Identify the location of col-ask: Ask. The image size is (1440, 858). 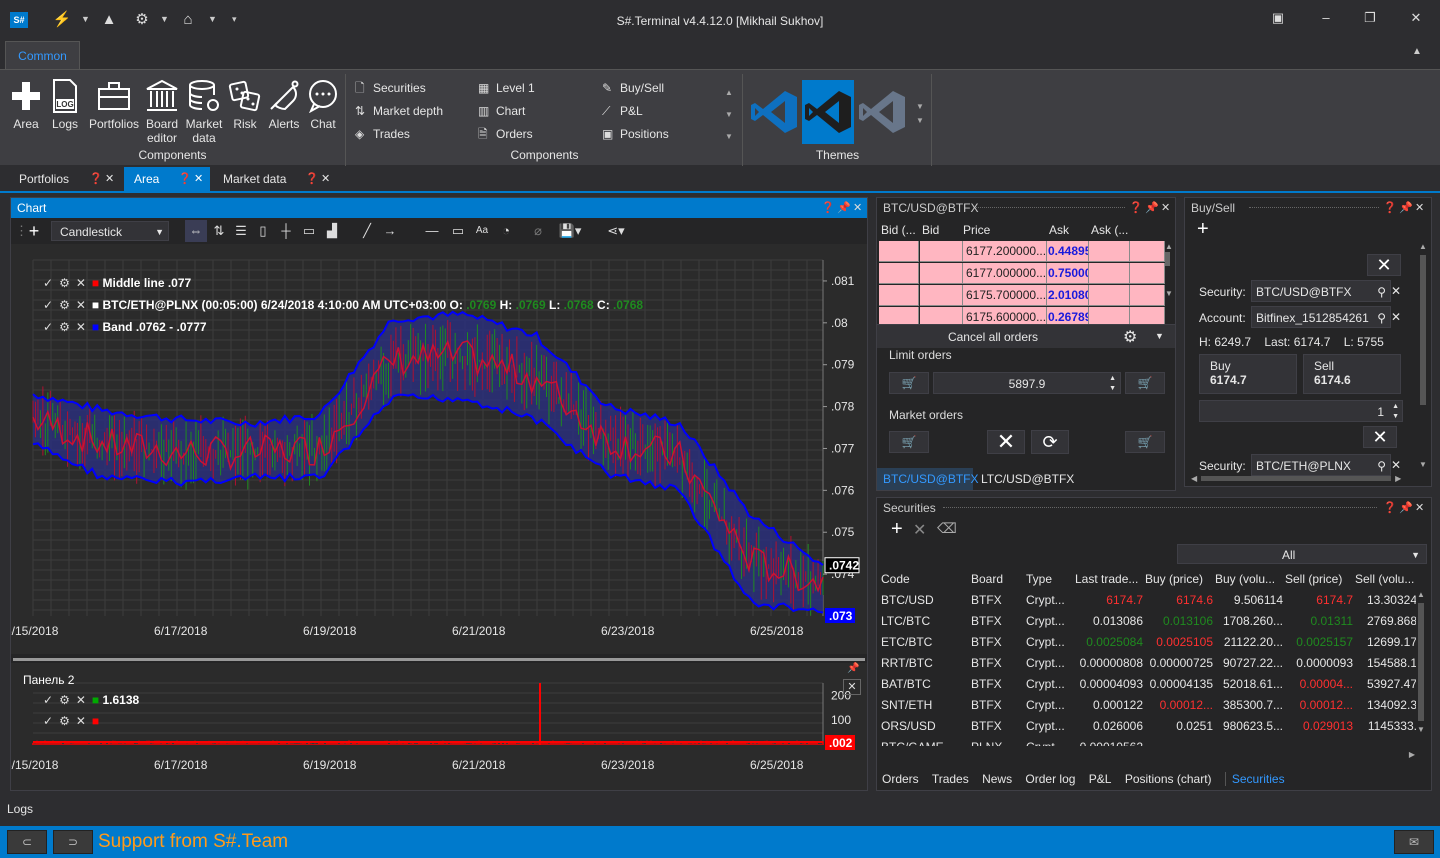
(1069, 230).